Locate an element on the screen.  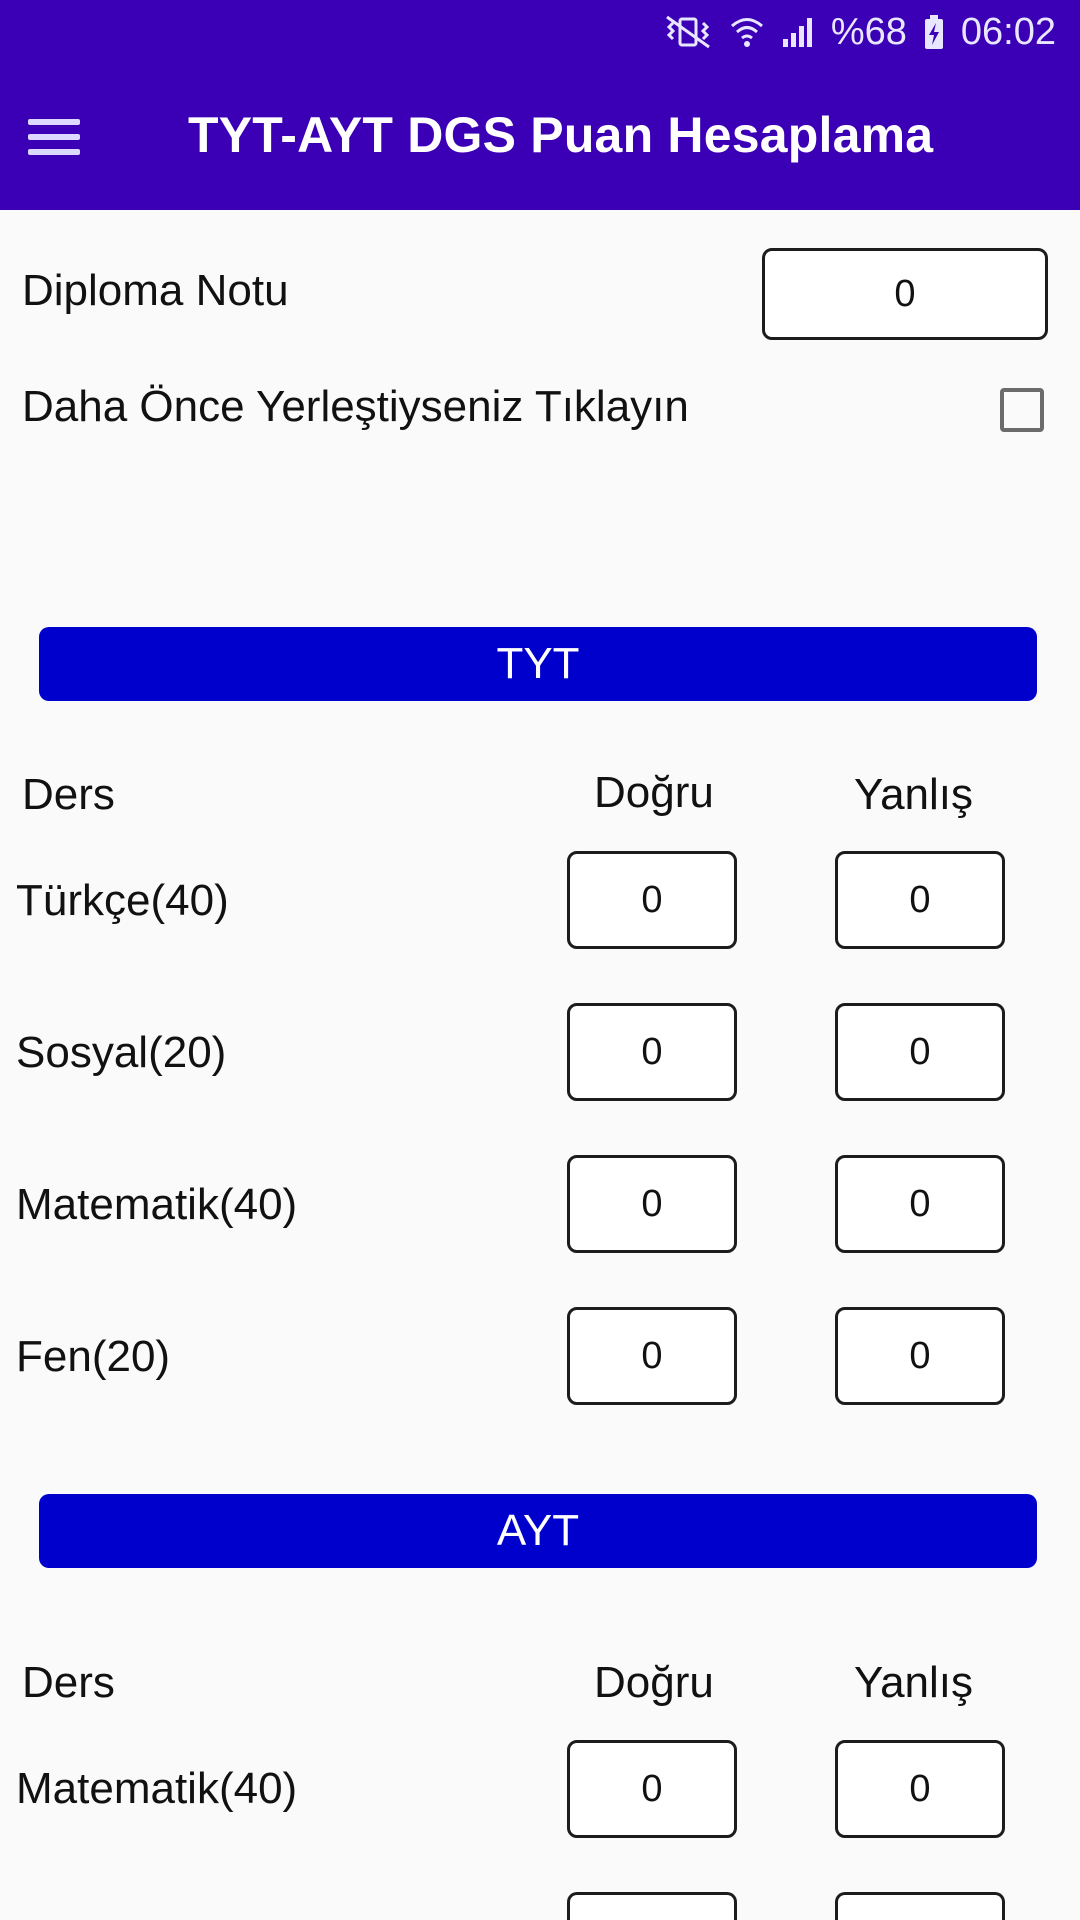
clock: 06:02 is located at coordinates (1008, 31).